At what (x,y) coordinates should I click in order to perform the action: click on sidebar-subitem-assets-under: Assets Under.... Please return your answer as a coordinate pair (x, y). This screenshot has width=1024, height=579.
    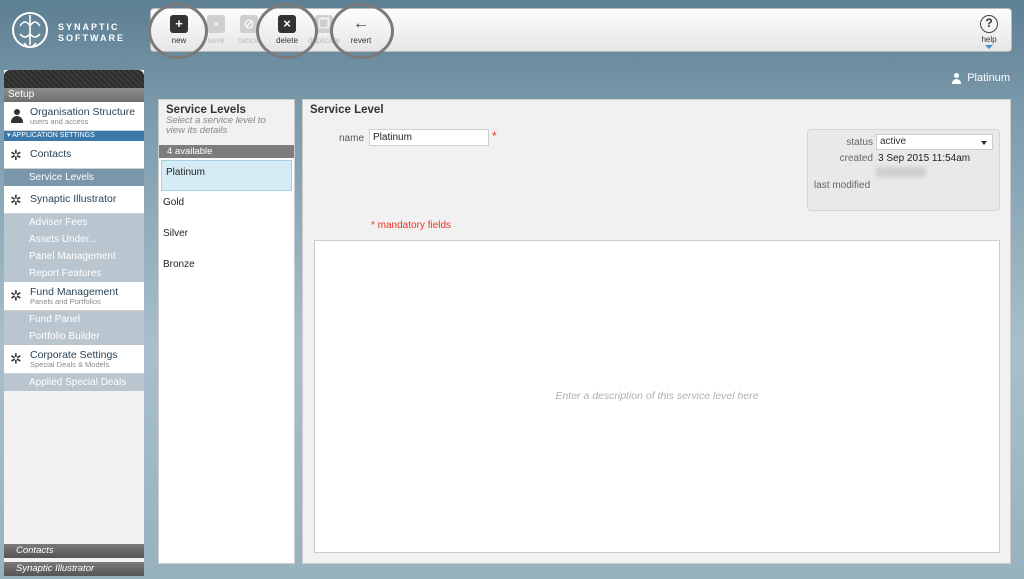
    Looking at the image, I should click on (74, 239).